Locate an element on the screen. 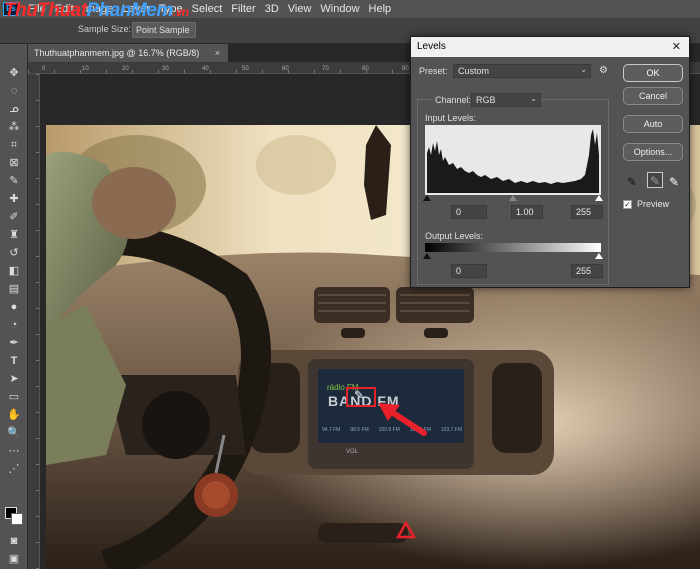 This screenshot has width=700, height=569. magic-wand-tool-icon: ⁂ is located at coordinates (14, 127).